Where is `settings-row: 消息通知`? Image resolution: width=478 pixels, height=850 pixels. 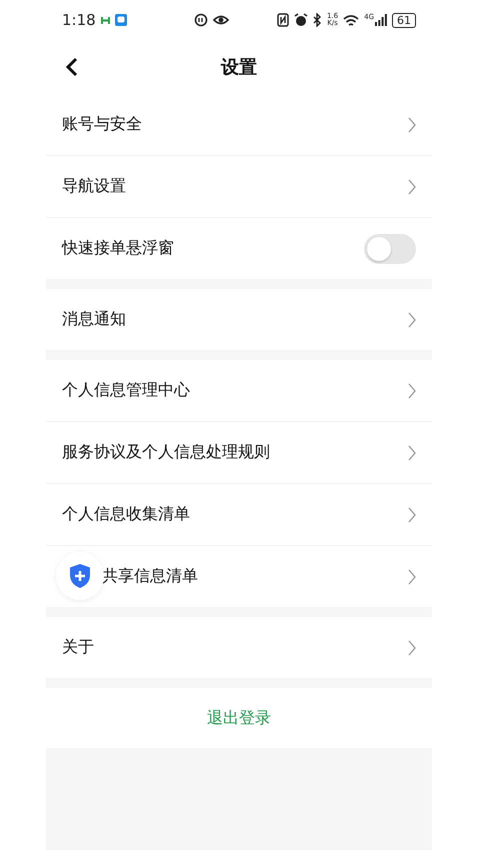
settings-row: 消息通知 is located at coordinates (239, 319).